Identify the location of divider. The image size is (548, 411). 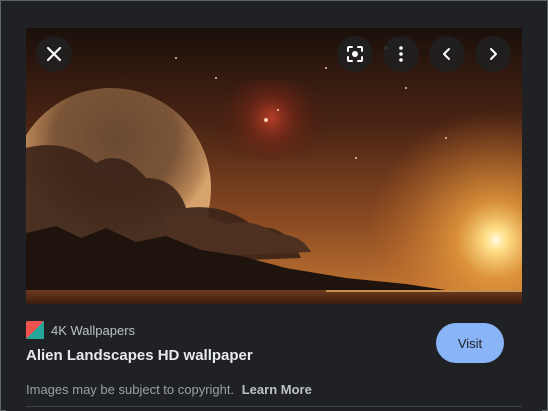
(274, 406).